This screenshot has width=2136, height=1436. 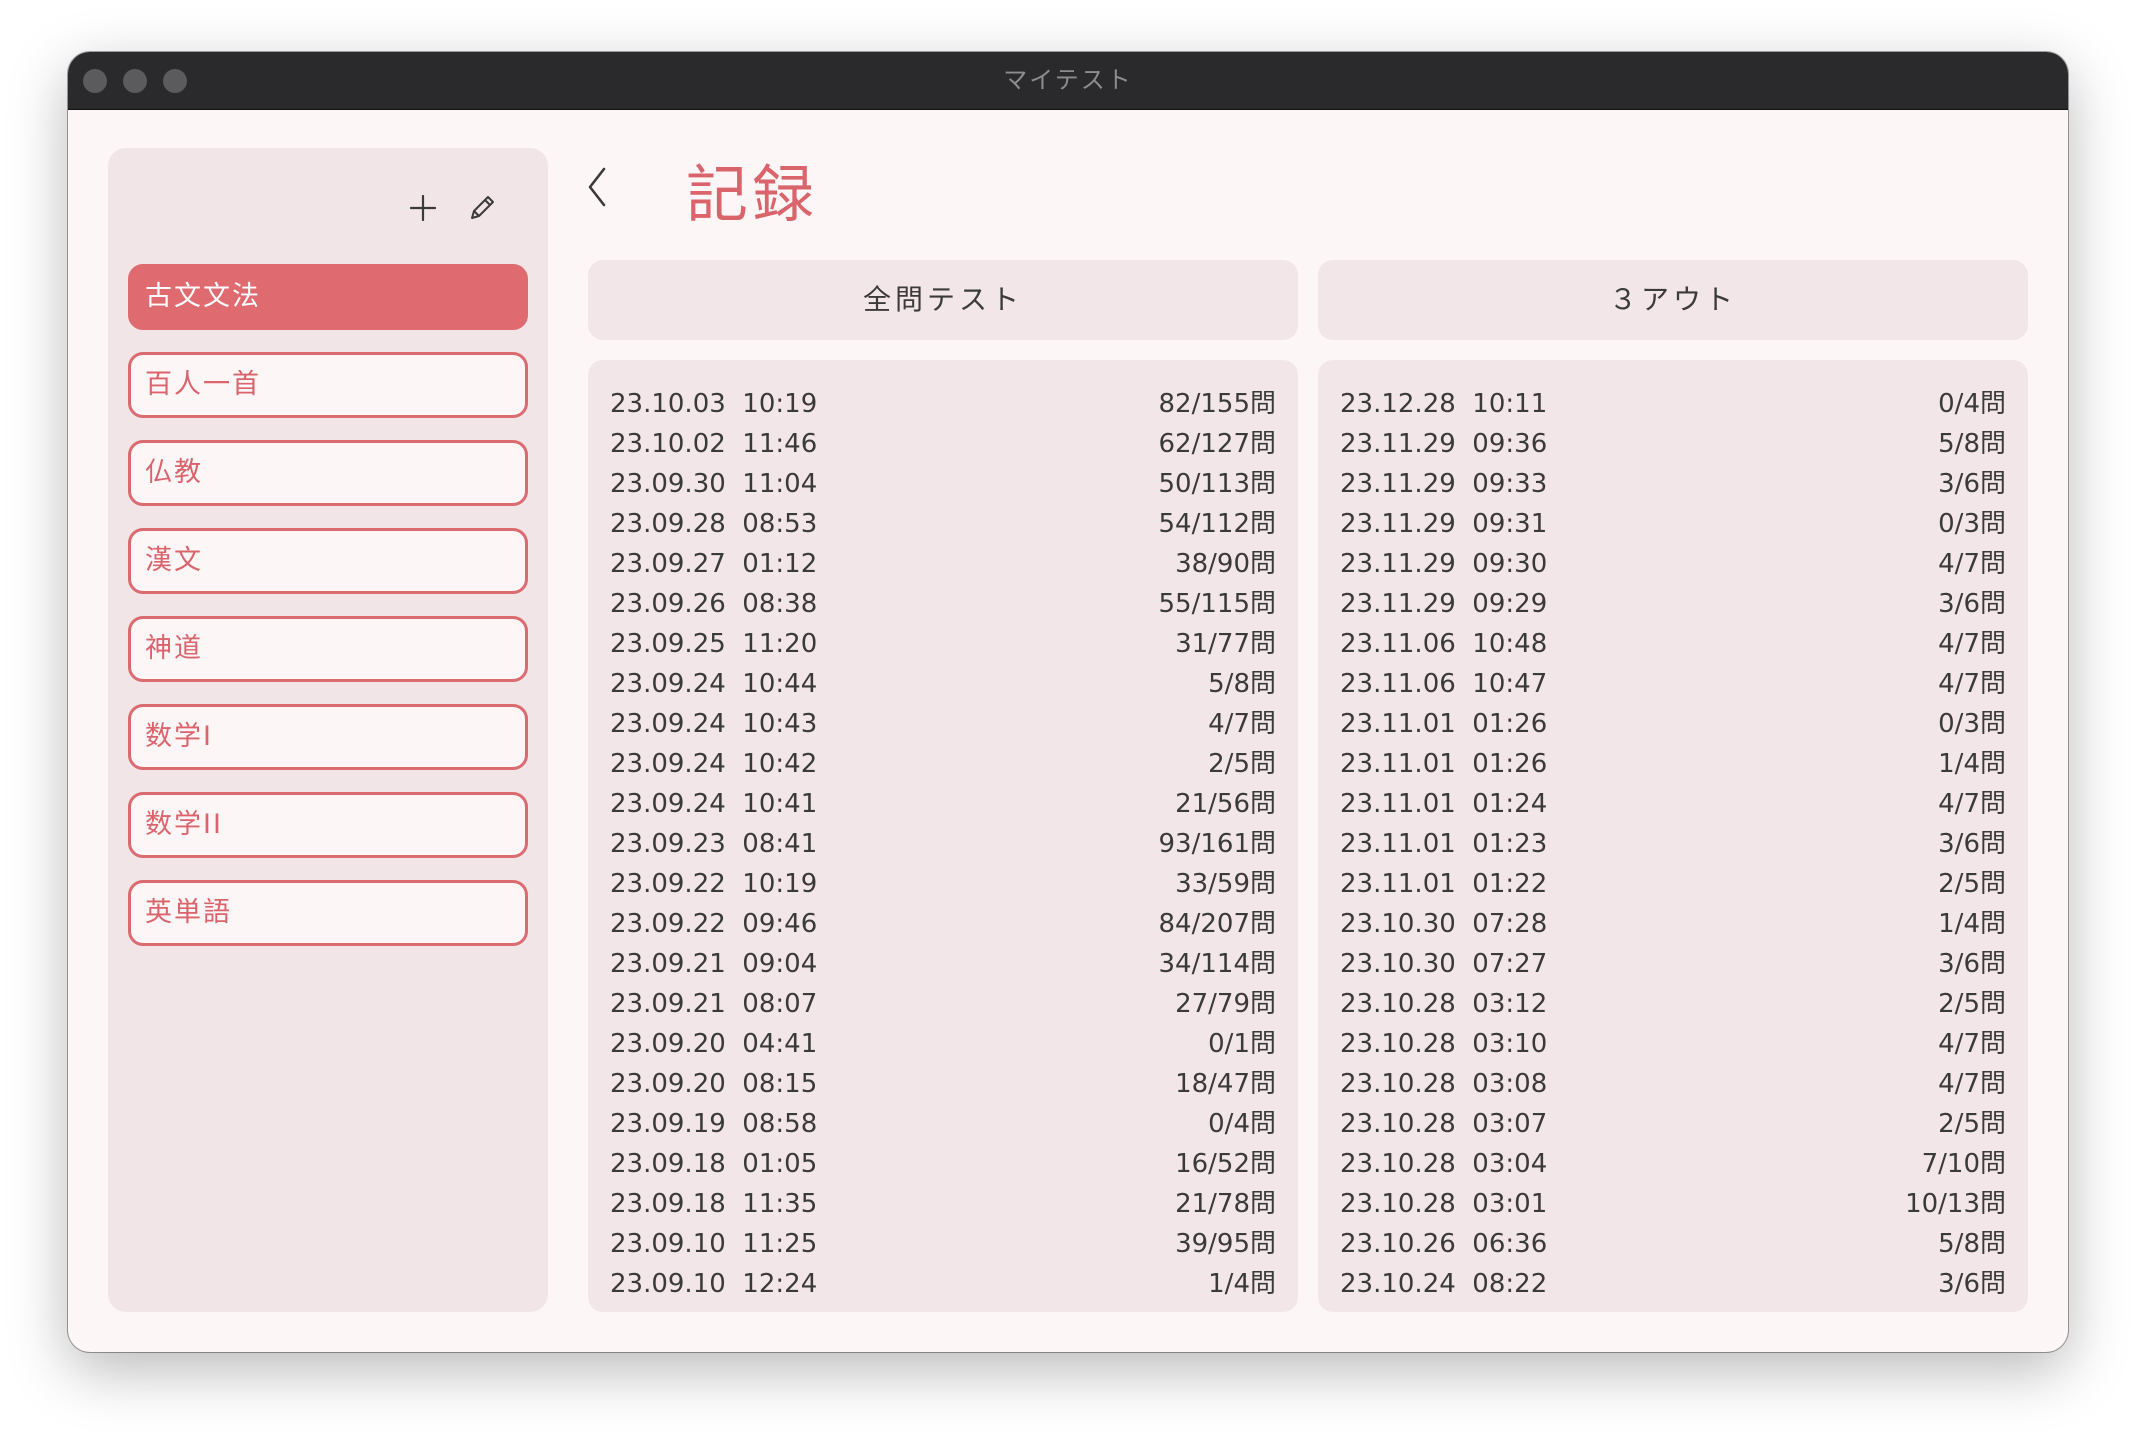 I want to click on record-row: 23.10.28 03:12 2/5問, so click(x=1673, y=1004).